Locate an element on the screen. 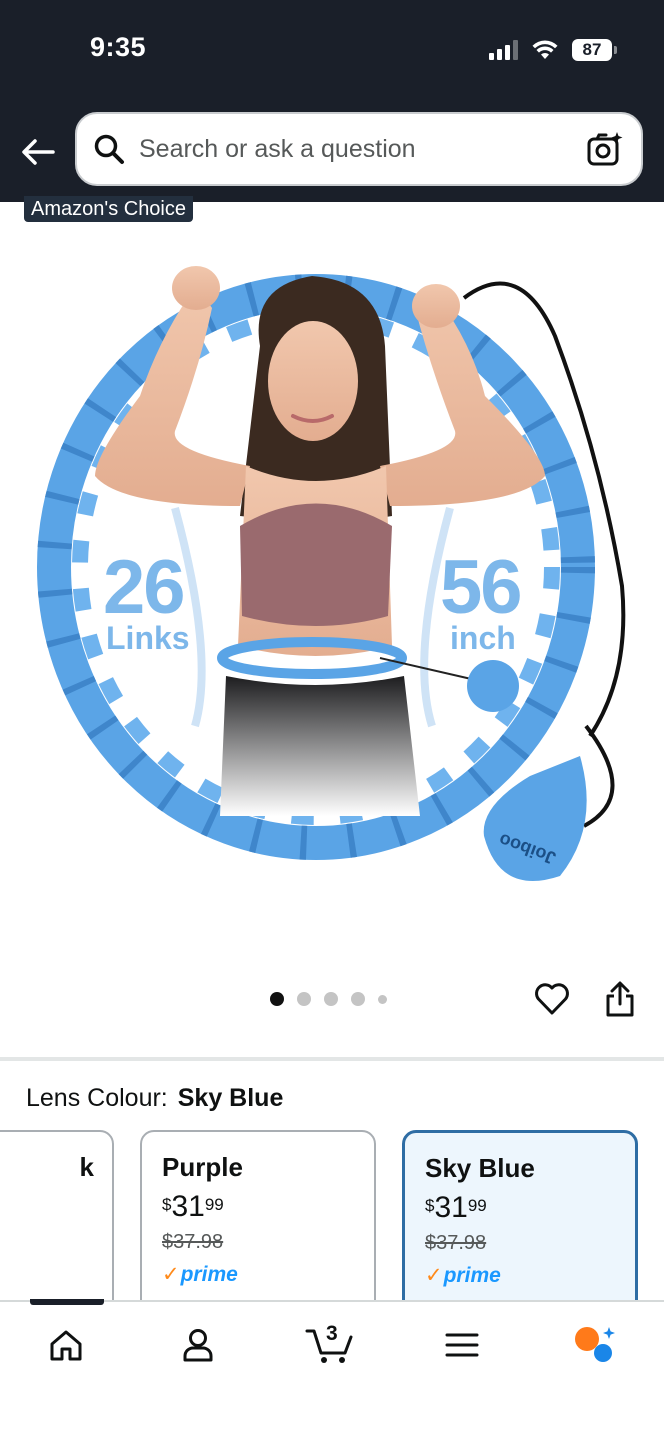 This screenshot has height=1440, width=664. search-bar is located at coordinates (359, 149).